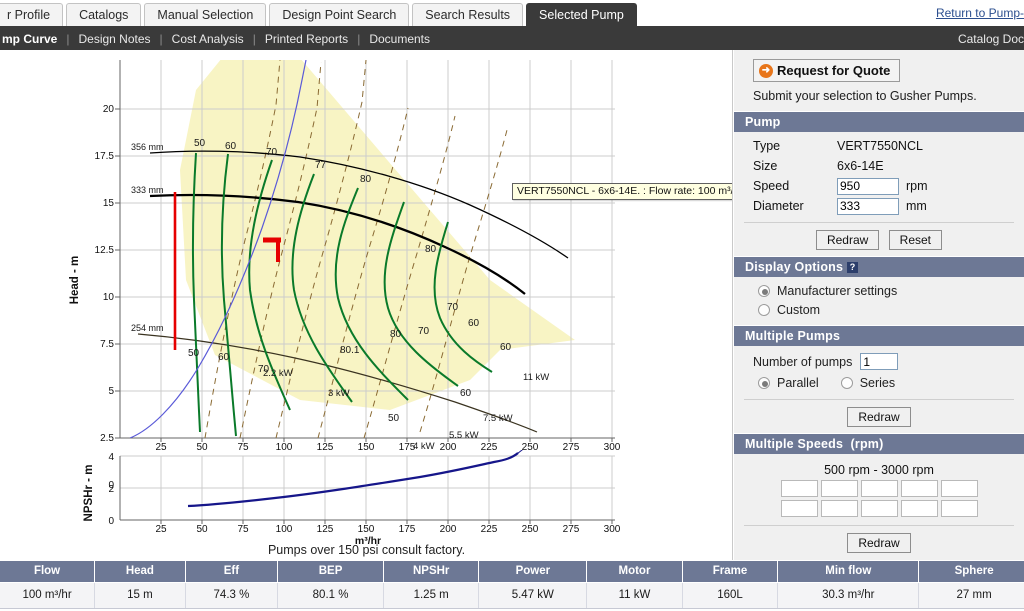  Describe the element at coordinates (330, 572) in the screenshot. I see `col-bep: BEP` at that location.